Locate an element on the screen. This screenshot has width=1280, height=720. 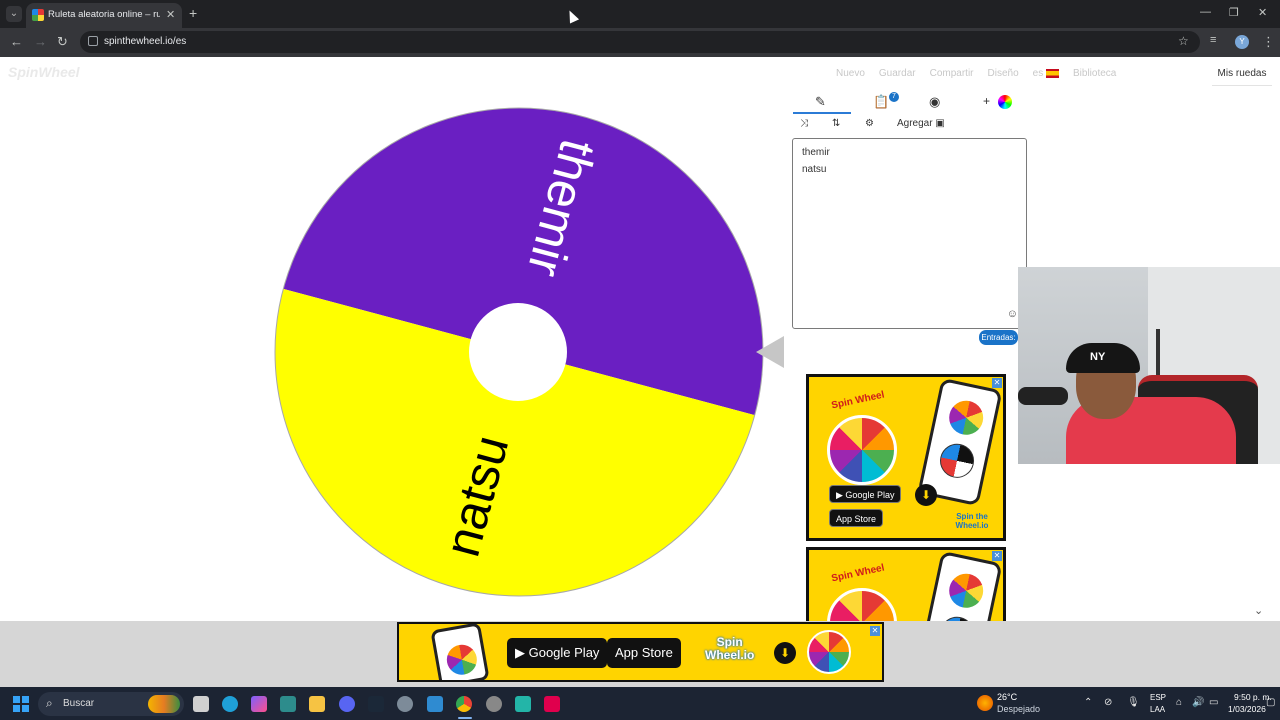
obs-icon is located at coordinates (494, 704).